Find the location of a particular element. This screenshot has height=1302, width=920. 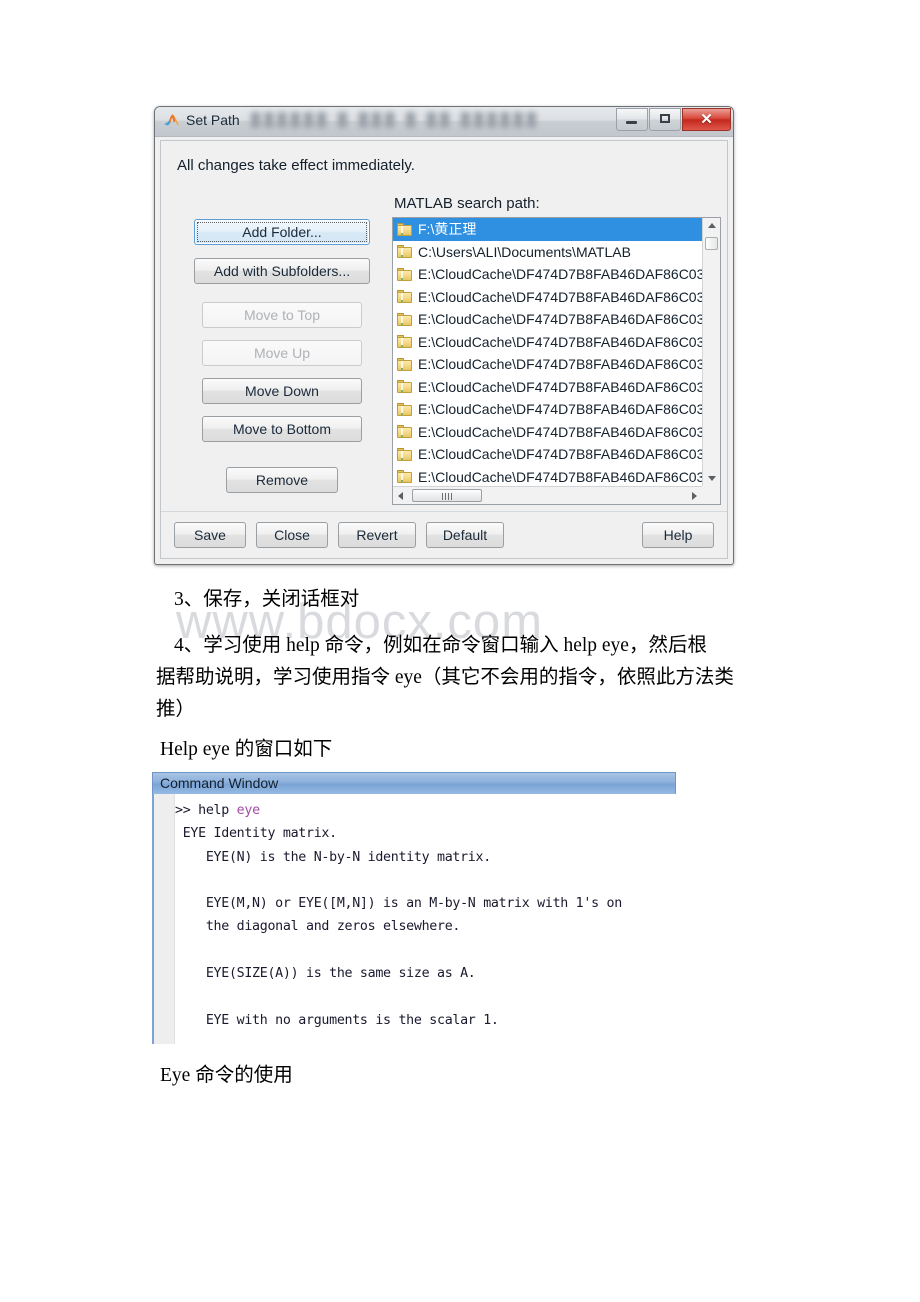

output-line: EYE Identity matrix. is located at coordinates (256, 834).